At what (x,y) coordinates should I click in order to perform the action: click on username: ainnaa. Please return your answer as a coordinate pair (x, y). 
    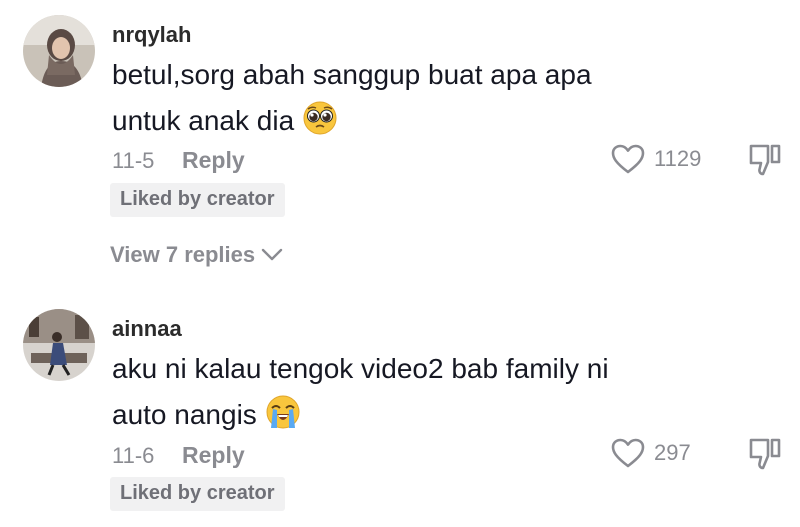
    Looking at the image, I should click on (147, 329).